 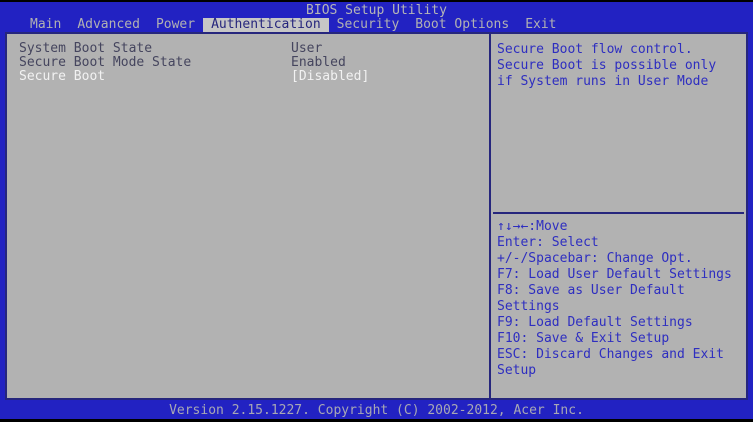 I want to click on tab-power: Power, so click(x=175, y=25).